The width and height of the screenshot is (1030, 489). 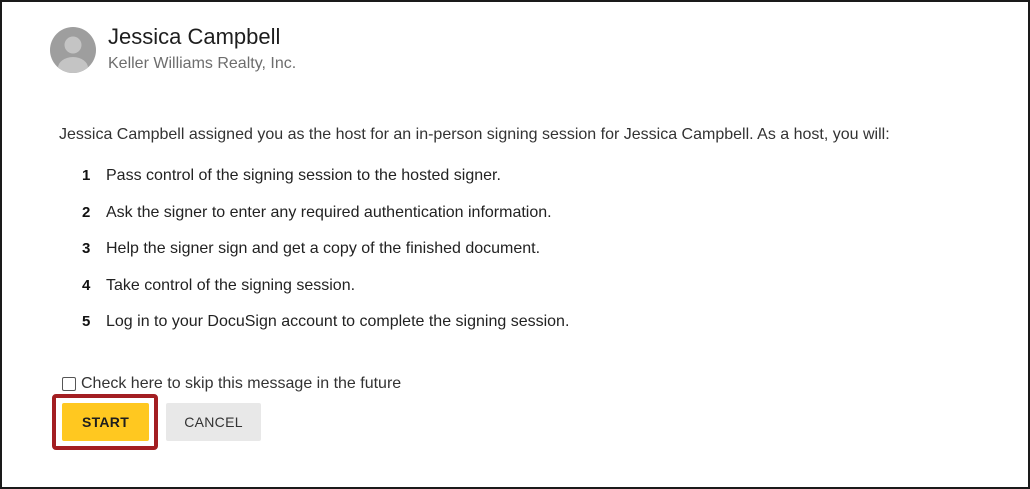 What do you see at coordinates (86, 321) in the screenshot?
I see `step-number: 5` at bounding box center [86, 321].